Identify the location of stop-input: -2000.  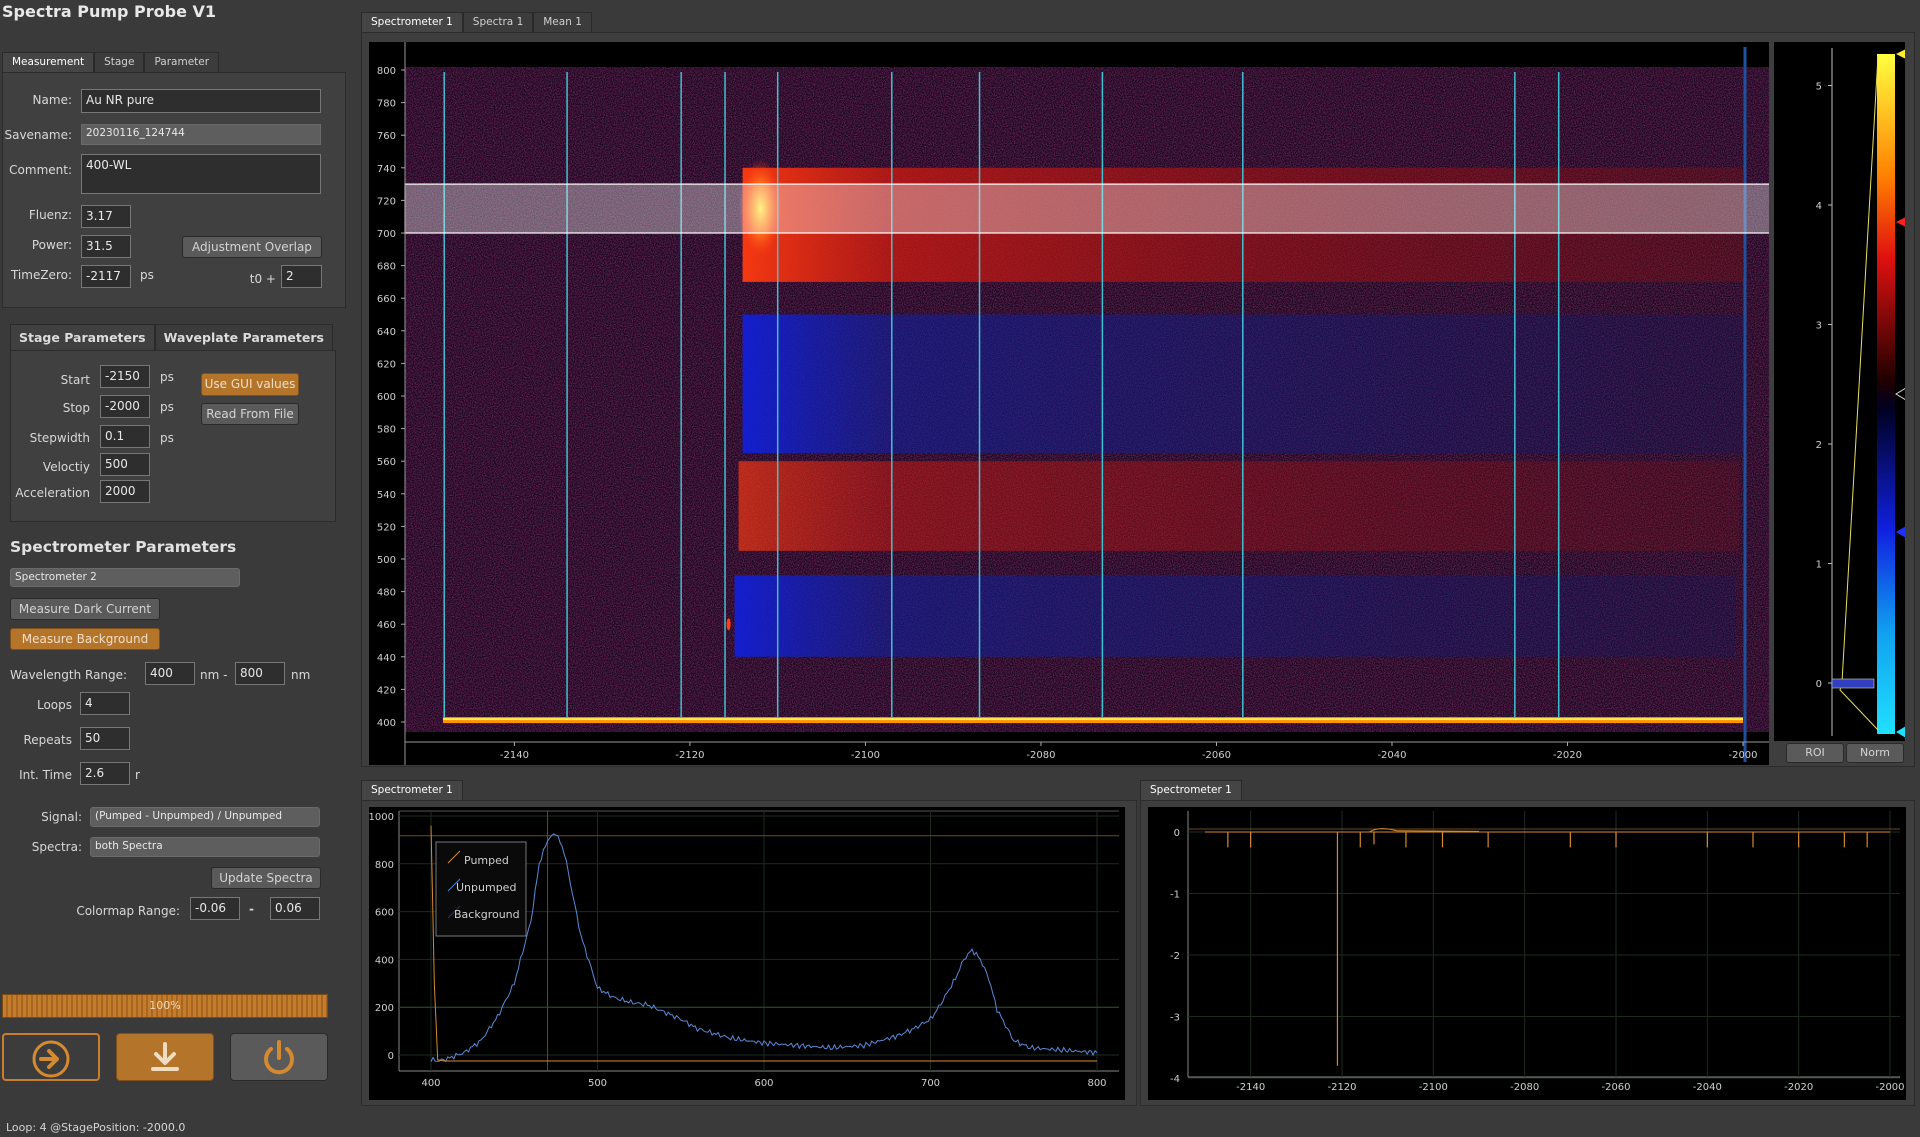
(125, 406).